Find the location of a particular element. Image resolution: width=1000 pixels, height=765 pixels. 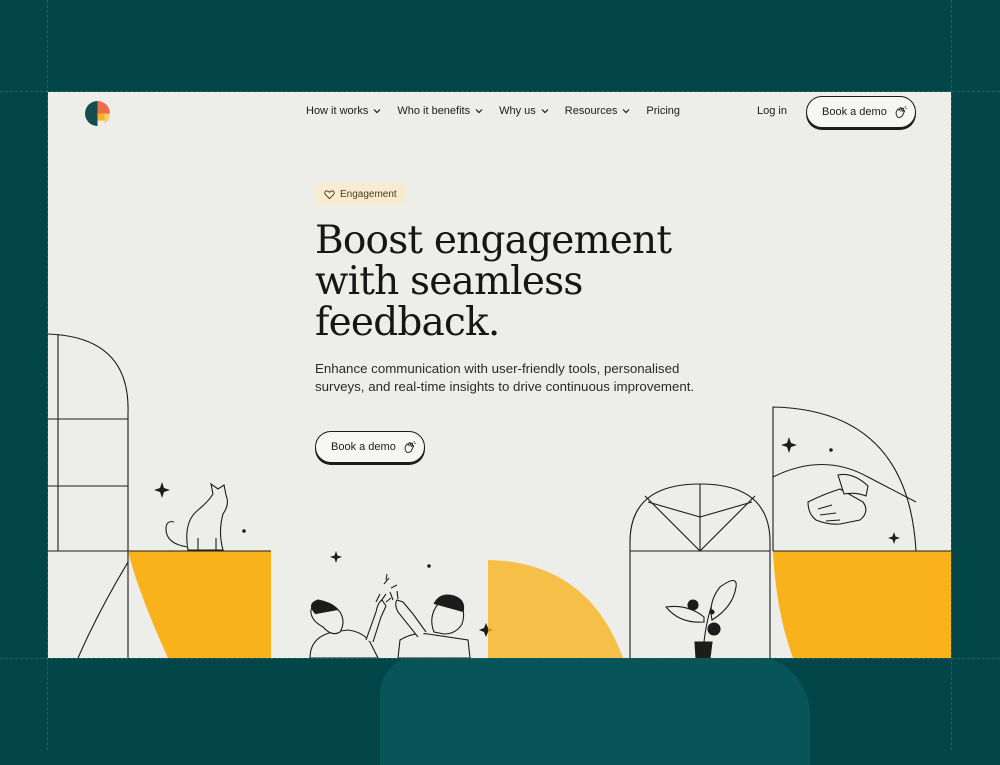

brand-logo is located at coordinates (97, 113).